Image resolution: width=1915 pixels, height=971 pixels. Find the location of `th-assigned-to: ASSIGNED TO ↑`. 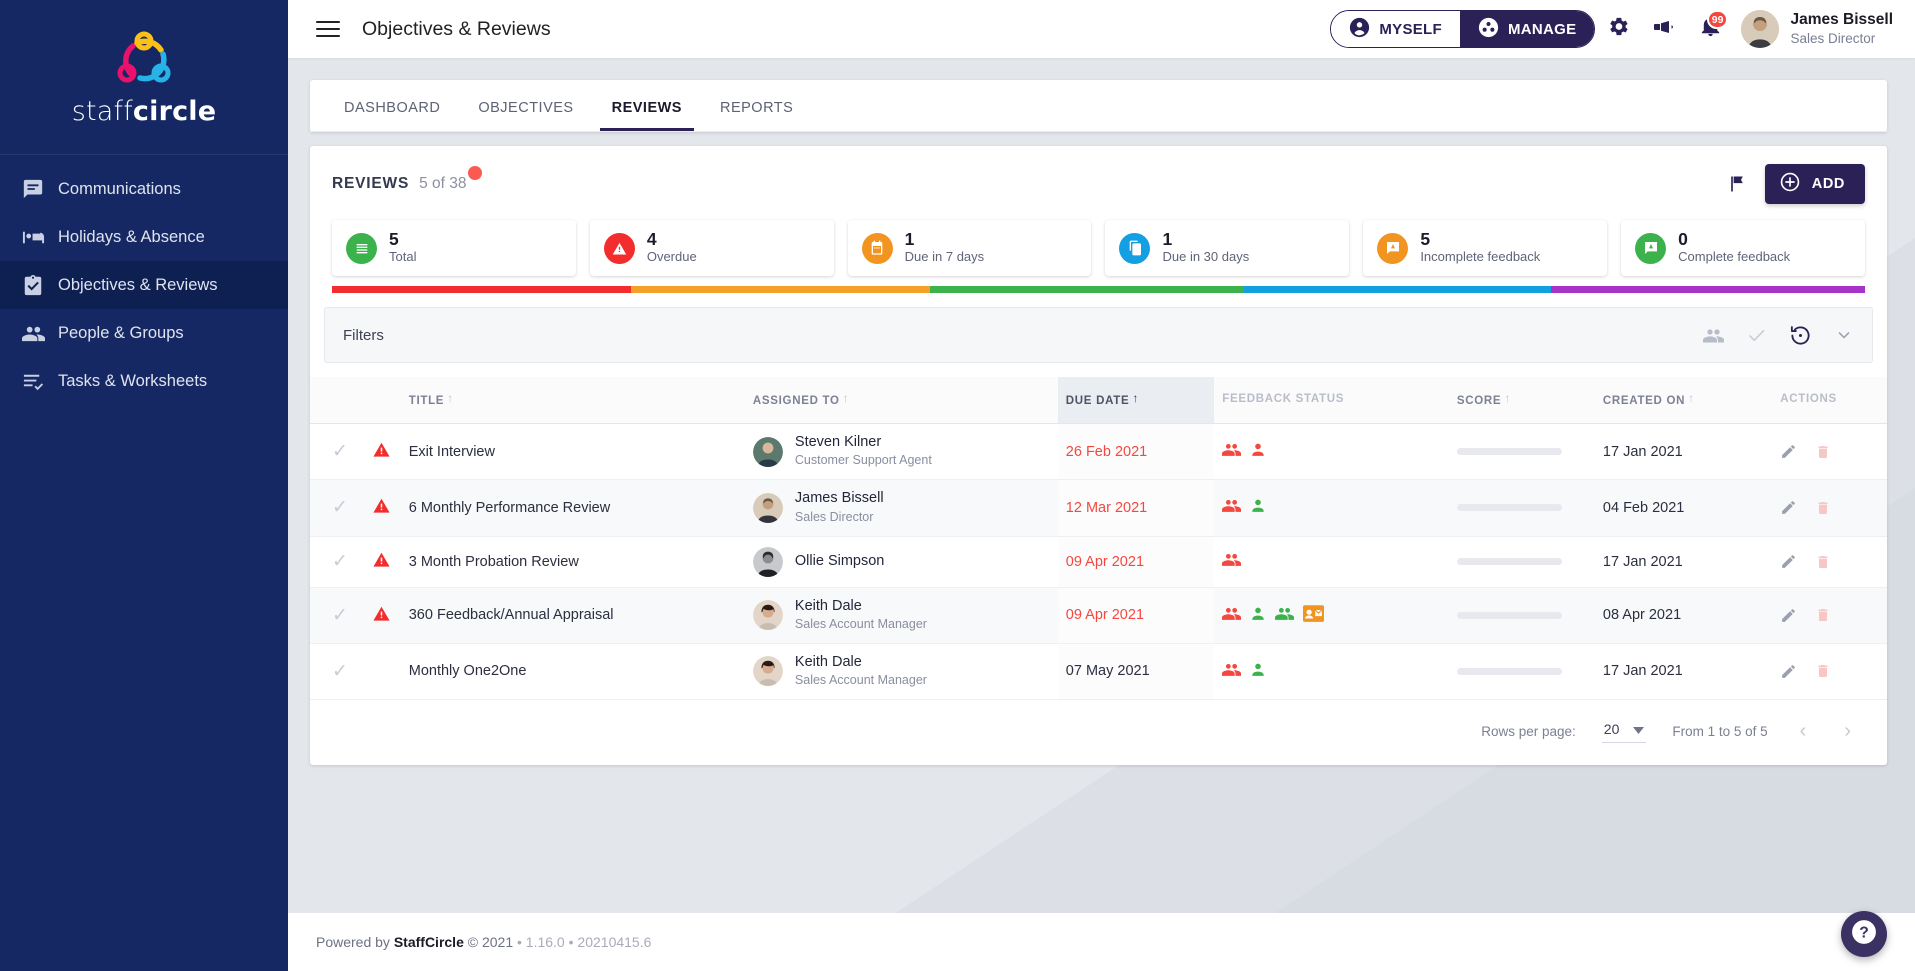

th-assigned-to: ASSIGNED TO ↑ is located at coordinates (901, 400).